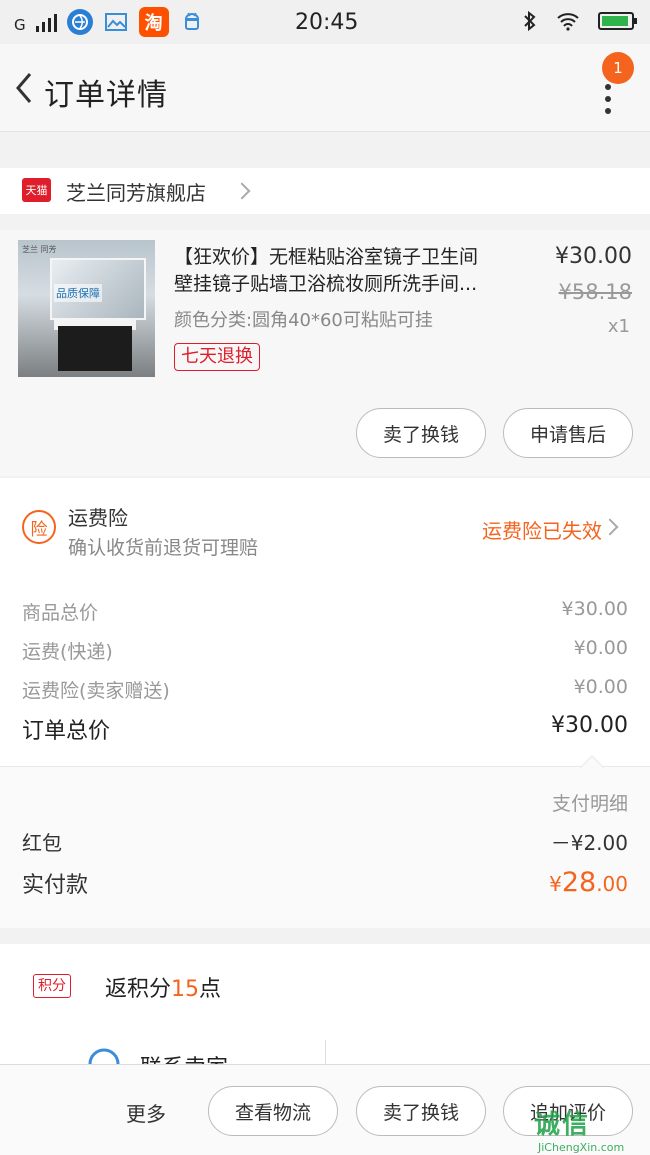  What do you see at coordinates (562, 1125) in the screenshot?
I see `watermark-main: 诚信` at bounding box center [562, 1125].